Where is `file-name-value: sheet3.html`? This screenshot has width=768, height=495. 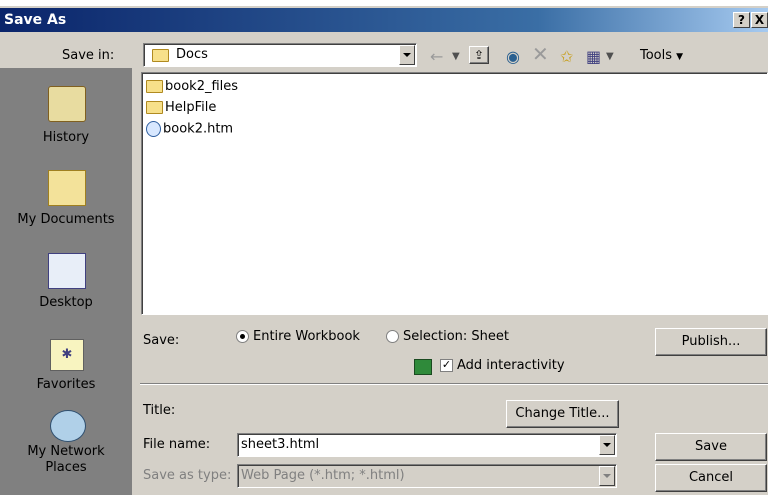 file-name-value: sheet3.html is located at coordinates (280, 444).